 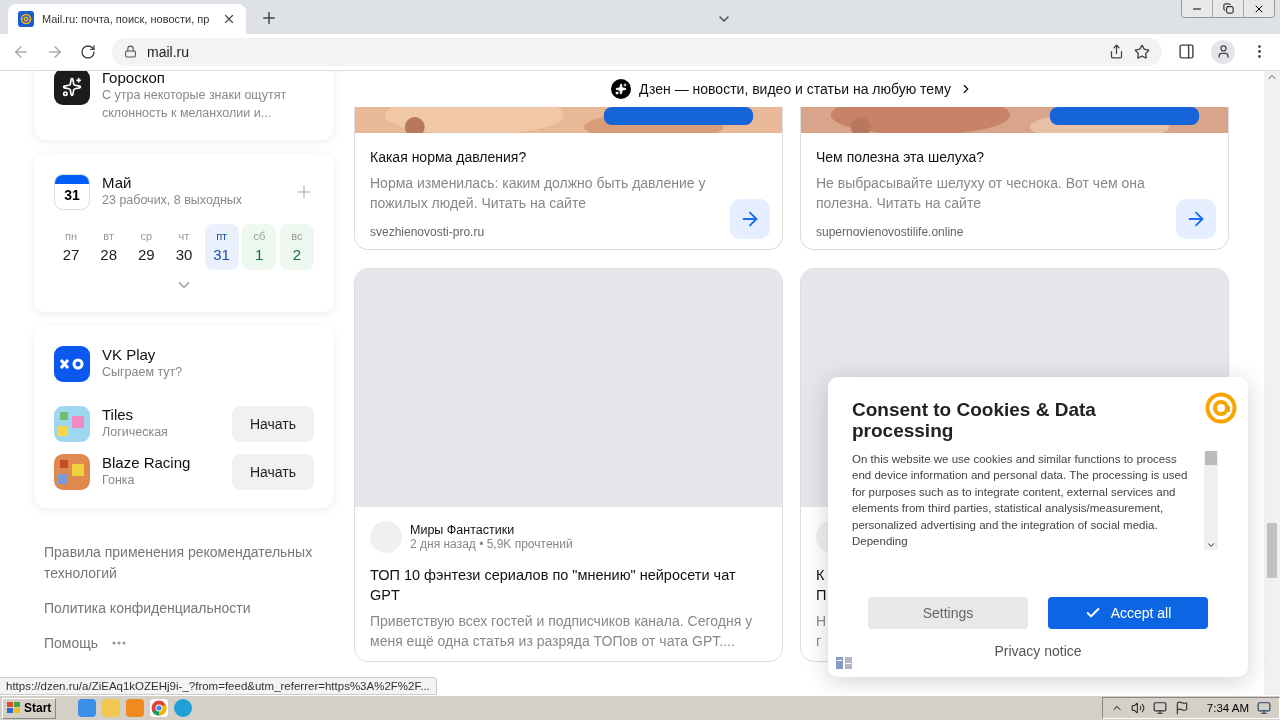 What do you see at coordinates (184, 608) in the screenshot?
I see `footer-link: Политика конфиденциальности` at bounding box center [184, 608].